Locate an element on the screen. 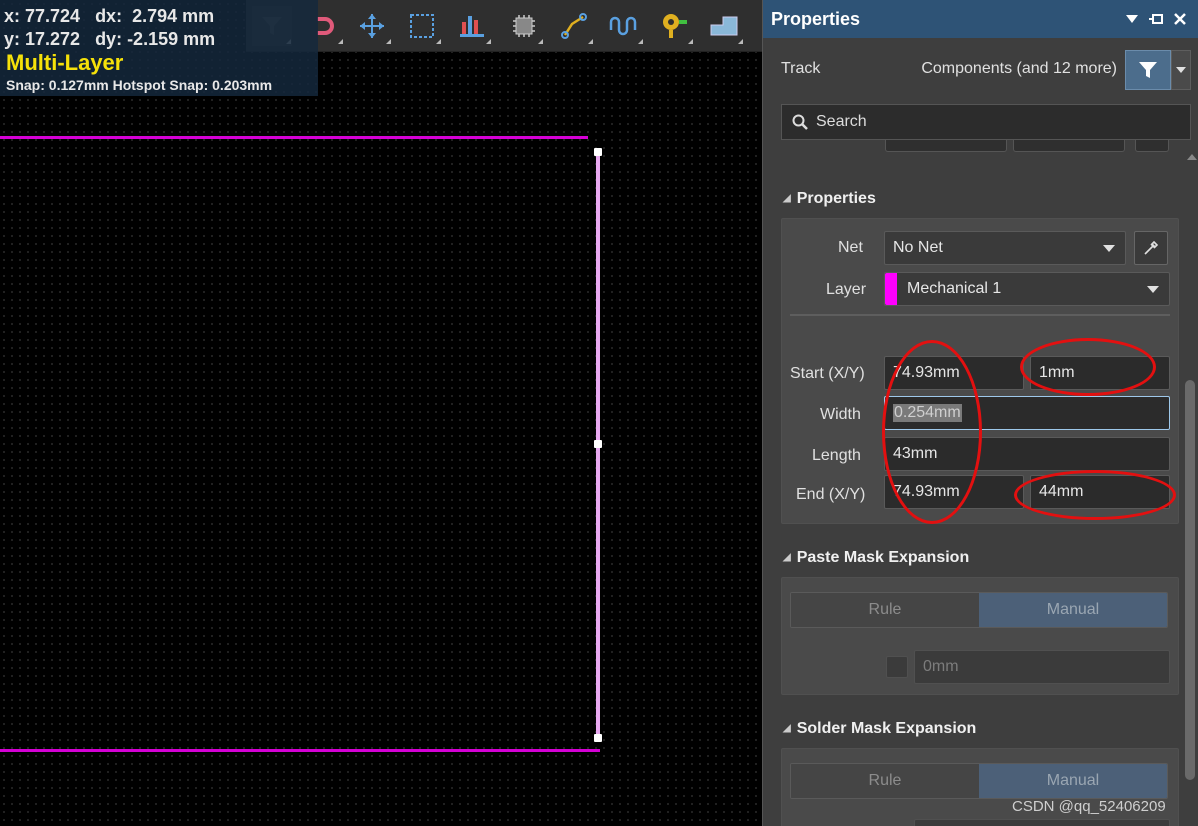 The width and height of the screenshot is (1198, 826). hud-x-readout: x: 77.724 dx: 2.794 mm is located at coordinates (109, 16).